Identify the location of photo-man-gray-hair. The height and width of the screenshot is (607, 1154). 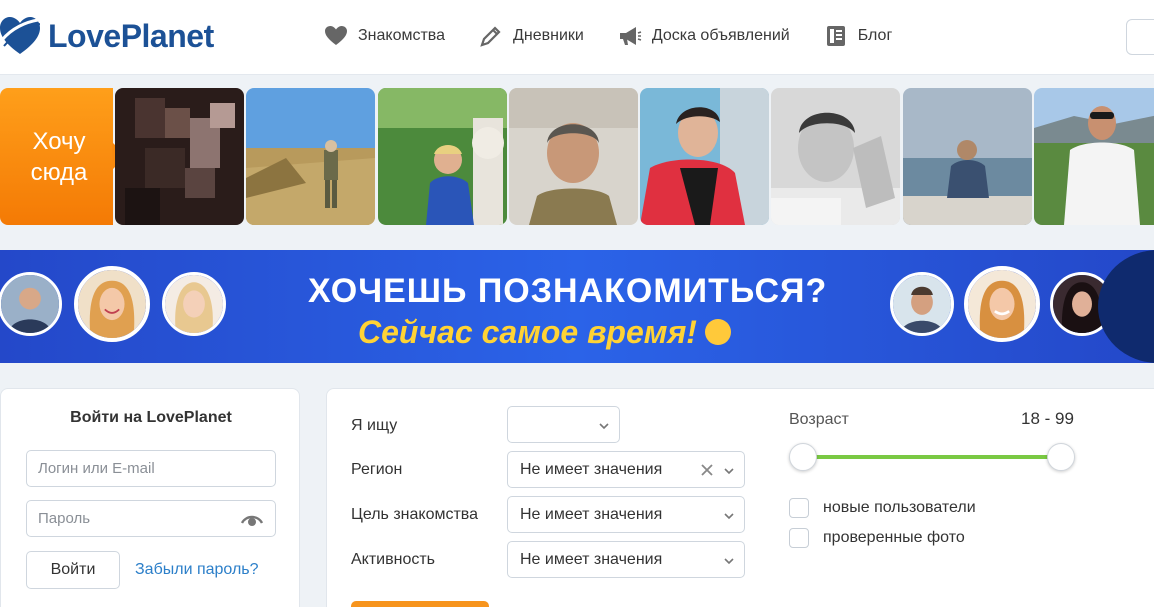
(573, 156).